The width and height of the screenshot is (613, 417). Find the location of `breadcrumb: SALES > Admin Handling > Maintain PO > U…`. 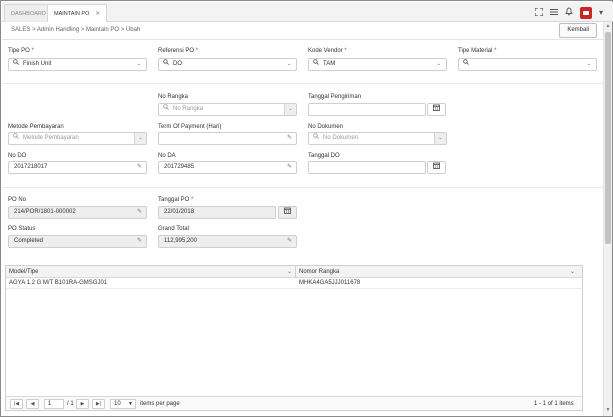

breadcrumb: SALES > Admin Handling > Maintain PO > U… is located at coordinates (76, 30).